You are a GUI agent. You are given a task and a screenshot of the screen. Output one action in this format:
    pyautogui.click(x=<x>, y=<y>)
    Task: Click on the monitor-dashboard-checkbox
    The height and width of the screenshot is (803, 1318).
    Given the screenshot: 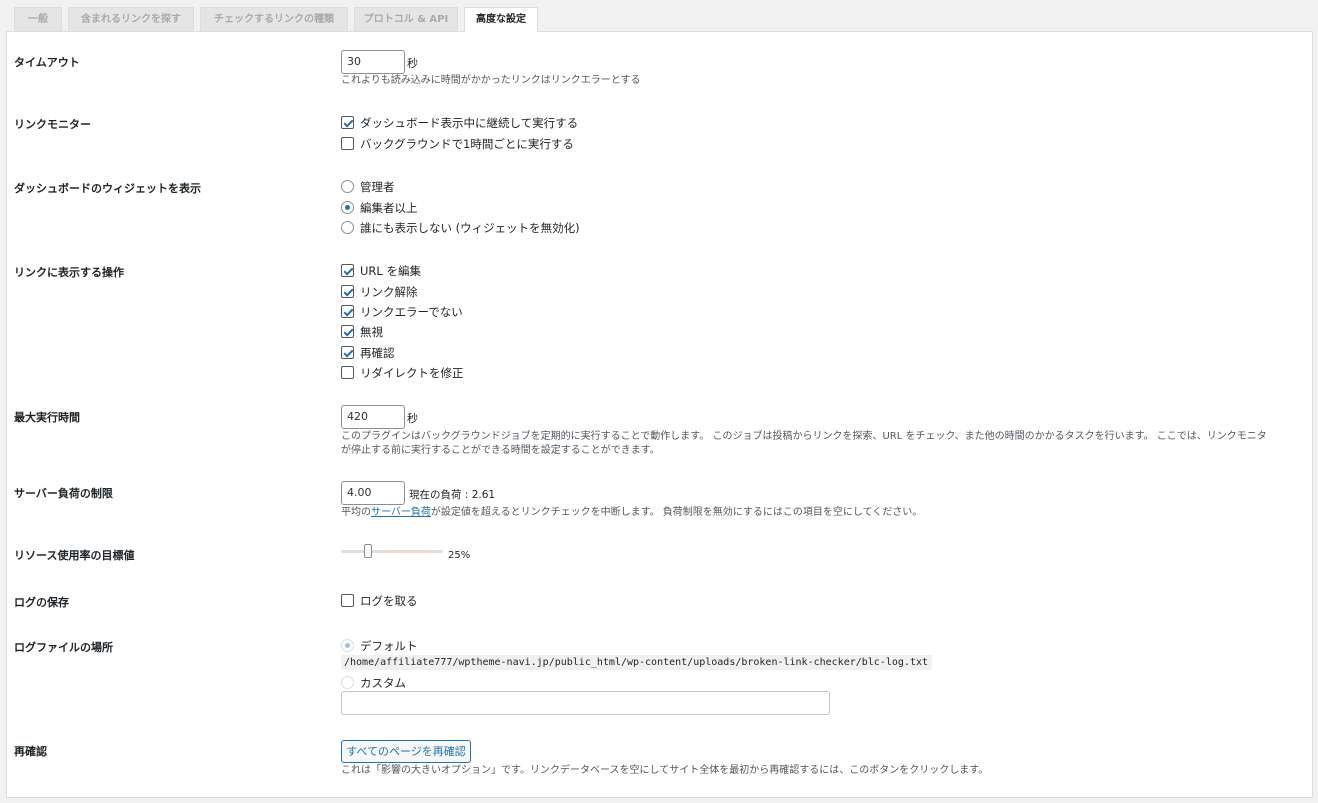 What is the action you would take?
    pyautogui.click(x=347, y=122)
    